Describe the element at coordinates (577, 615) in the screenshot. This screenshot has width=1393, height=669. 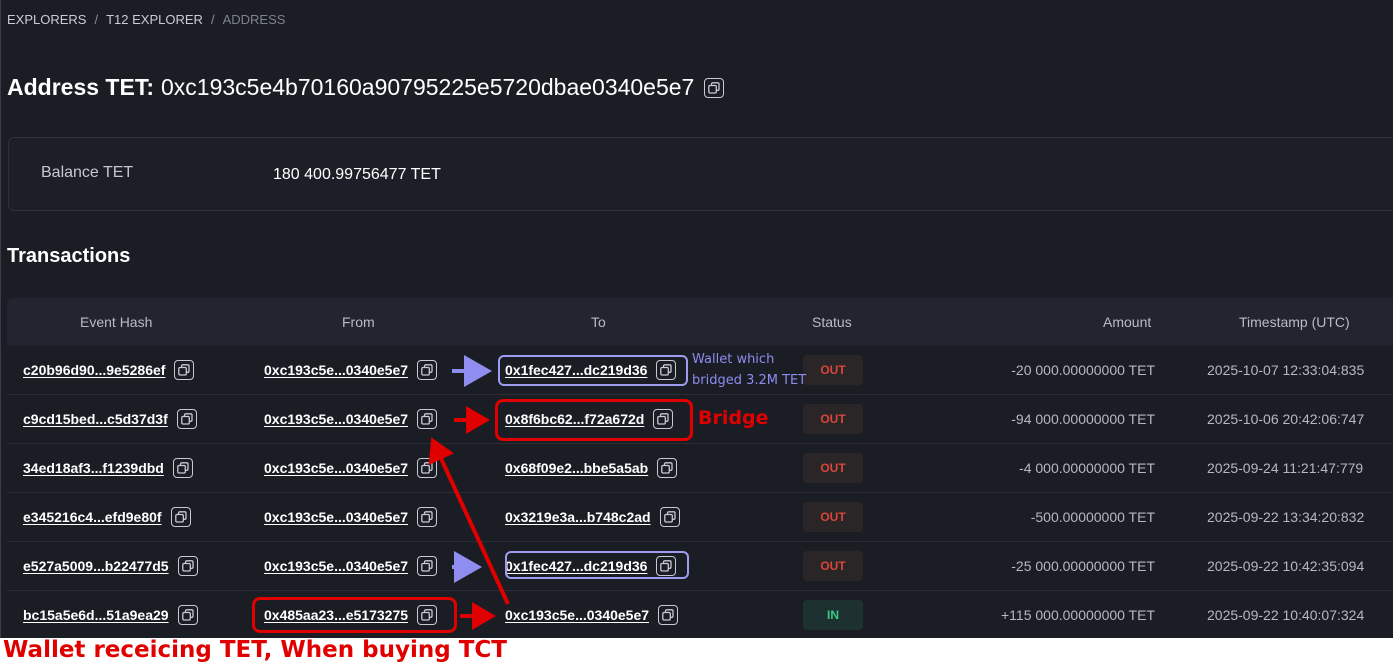
I see `to-address-link: 0xc193c5e...0340e5e7` at that location.